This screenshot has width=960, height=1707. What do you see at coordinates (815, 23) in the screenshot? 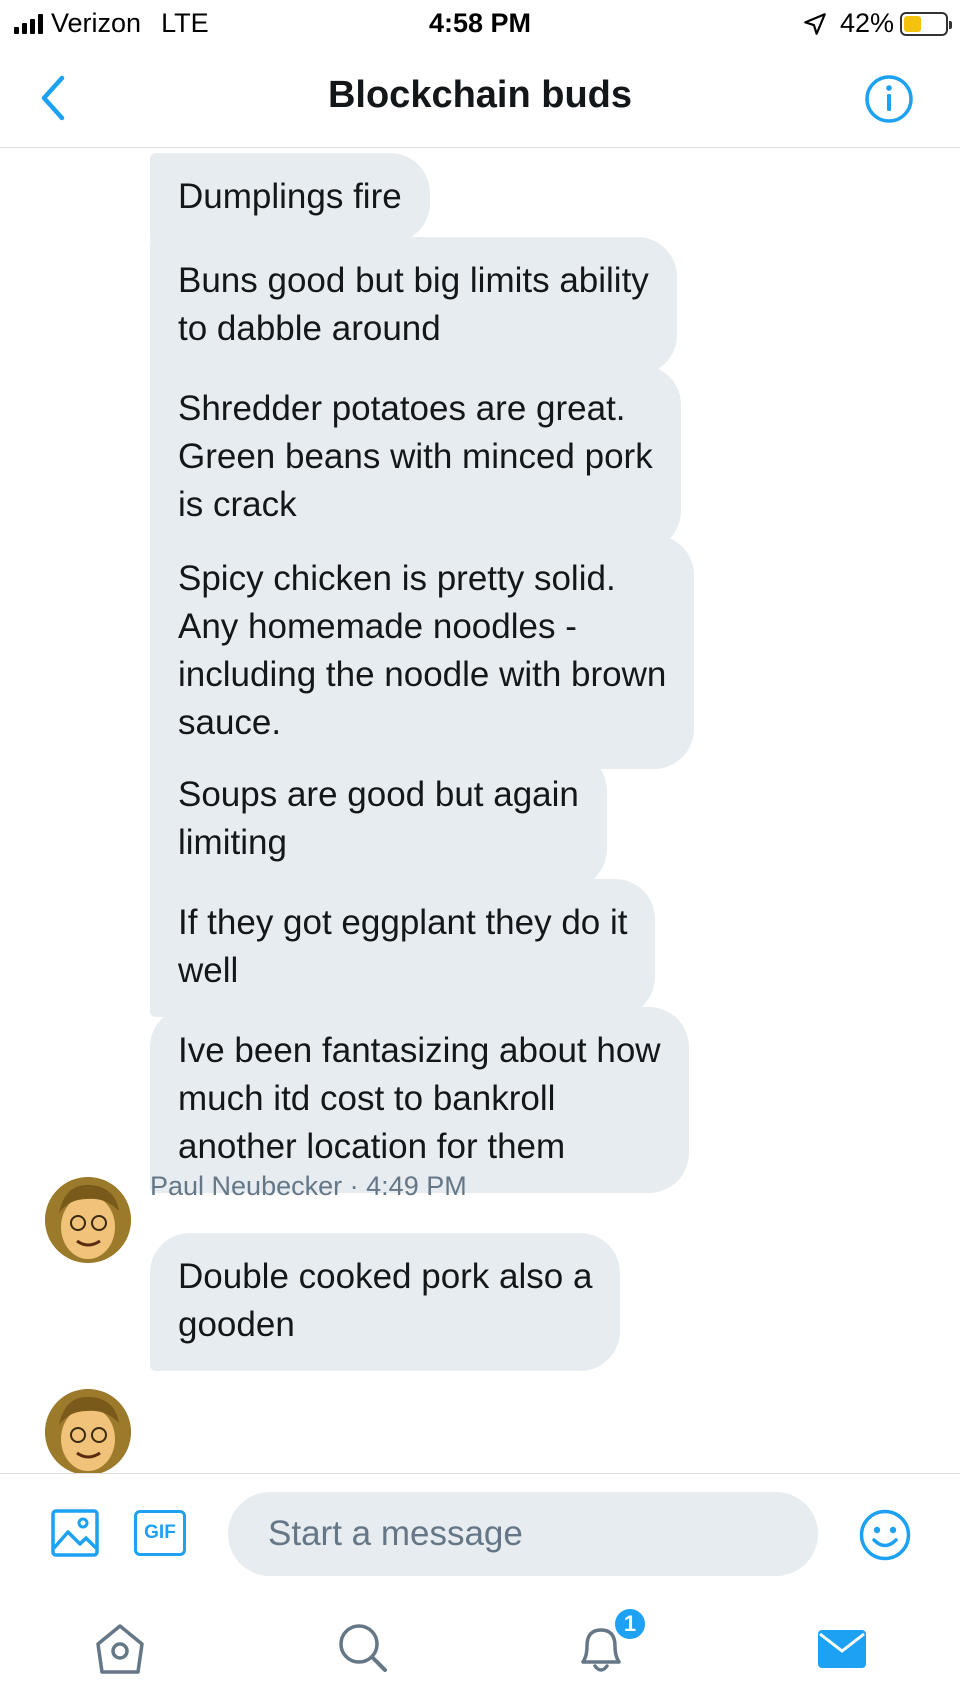
I see `location-arrow-icon` at bounding box center [815, 23].